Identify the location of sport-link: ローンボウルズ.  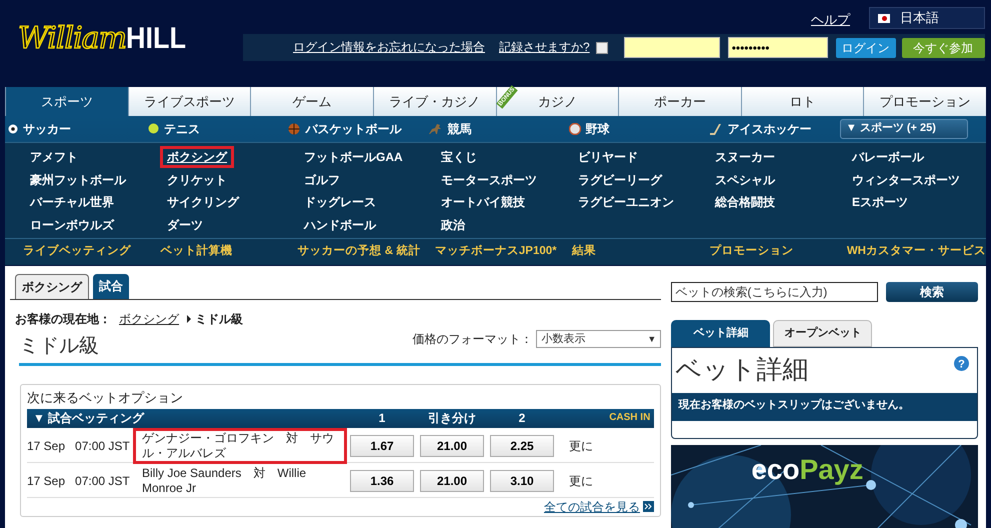
(72, 225).